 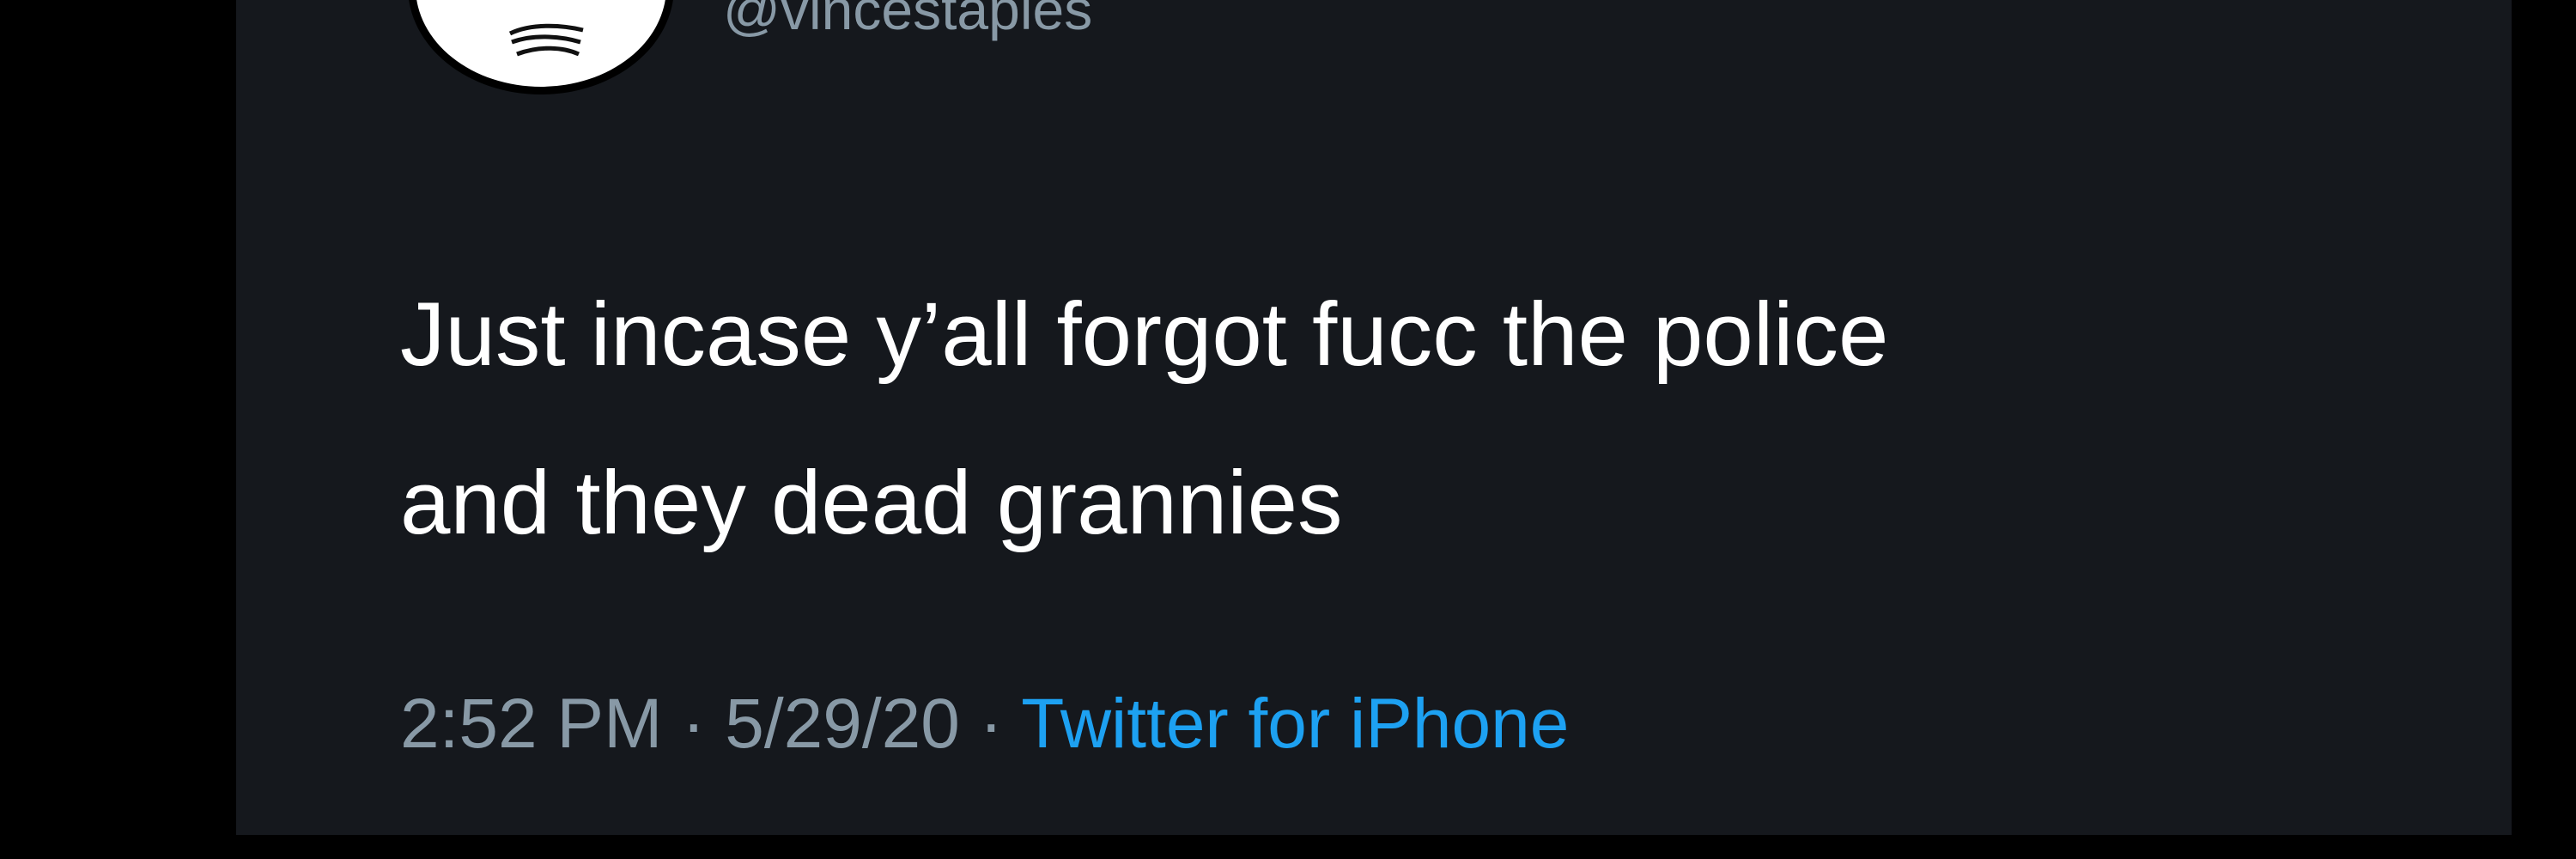 I want to click on tweet-text-line-2: and they dead grannies, so click(x=872, y=503).